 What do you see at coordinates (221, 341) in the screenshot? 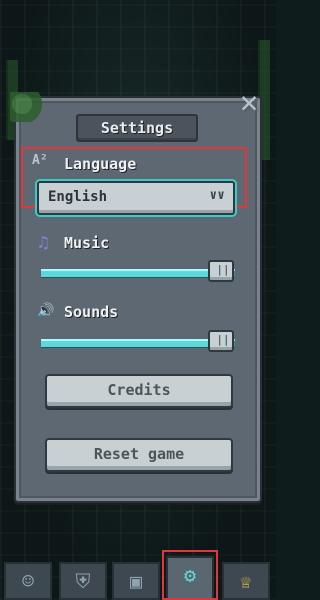
I see `sounds-slider-thumb` at bounding box center [221, 341].